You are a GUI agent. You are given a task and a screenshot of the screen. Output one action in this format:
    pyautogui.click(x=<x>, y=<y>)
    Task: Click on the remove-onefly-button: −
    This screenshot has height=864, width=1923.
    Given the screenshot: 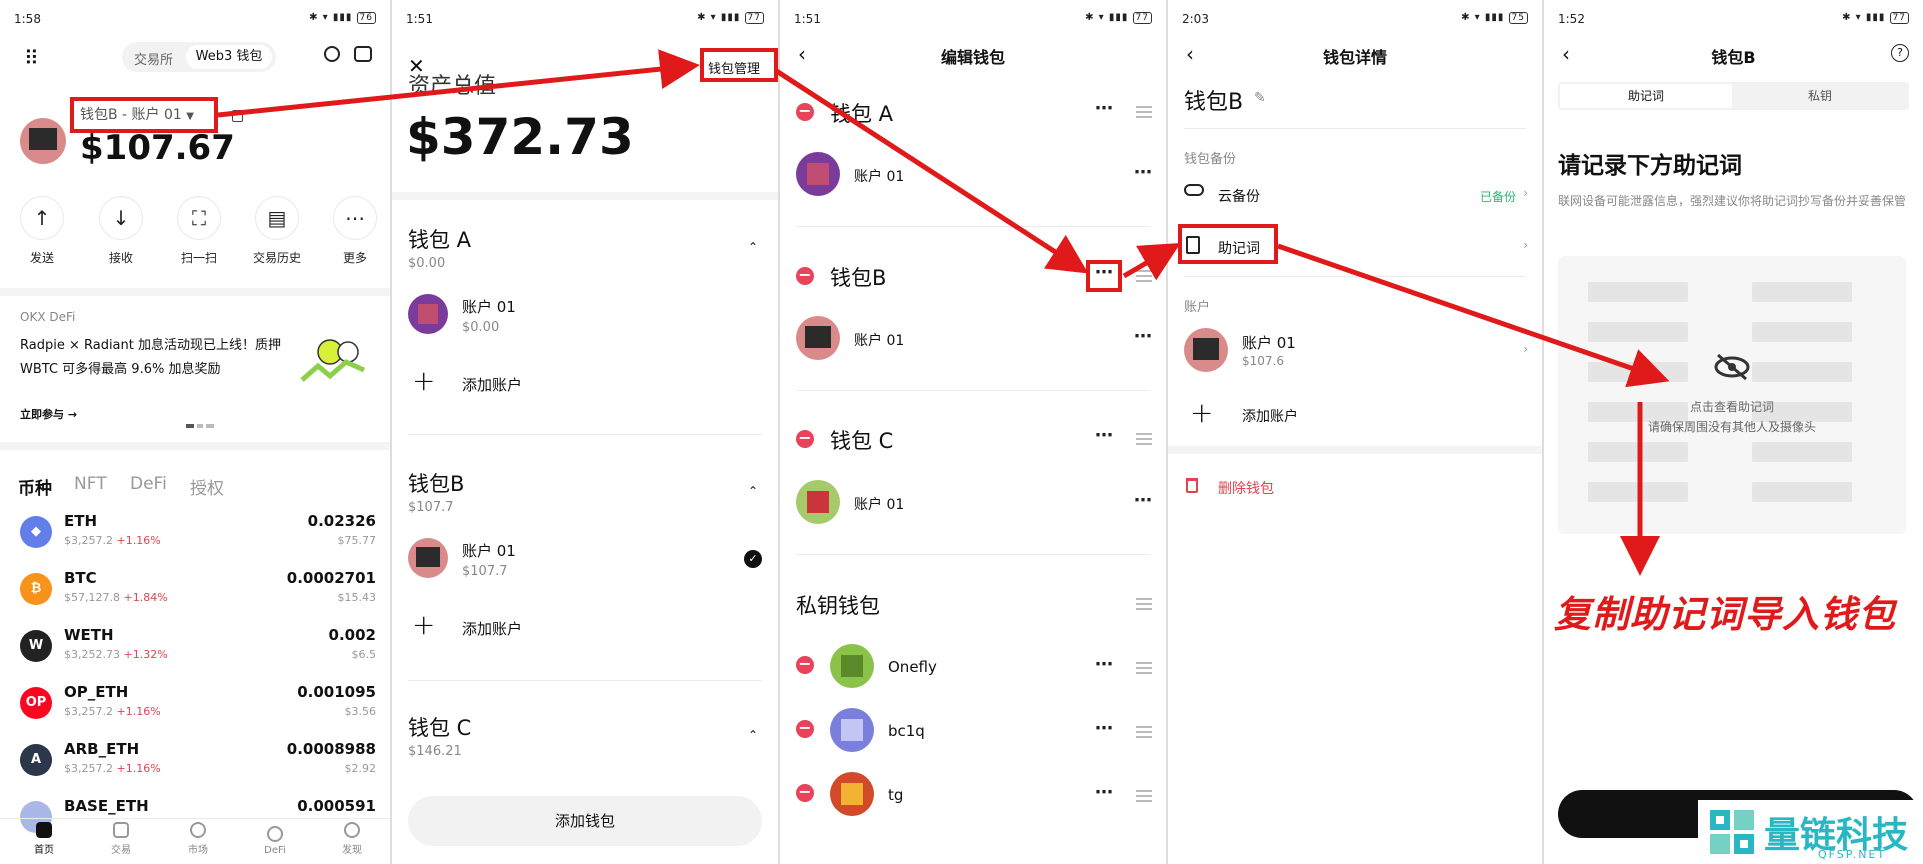 What is the action you would take?
    pyautogui.click(x=805, y=665)
    